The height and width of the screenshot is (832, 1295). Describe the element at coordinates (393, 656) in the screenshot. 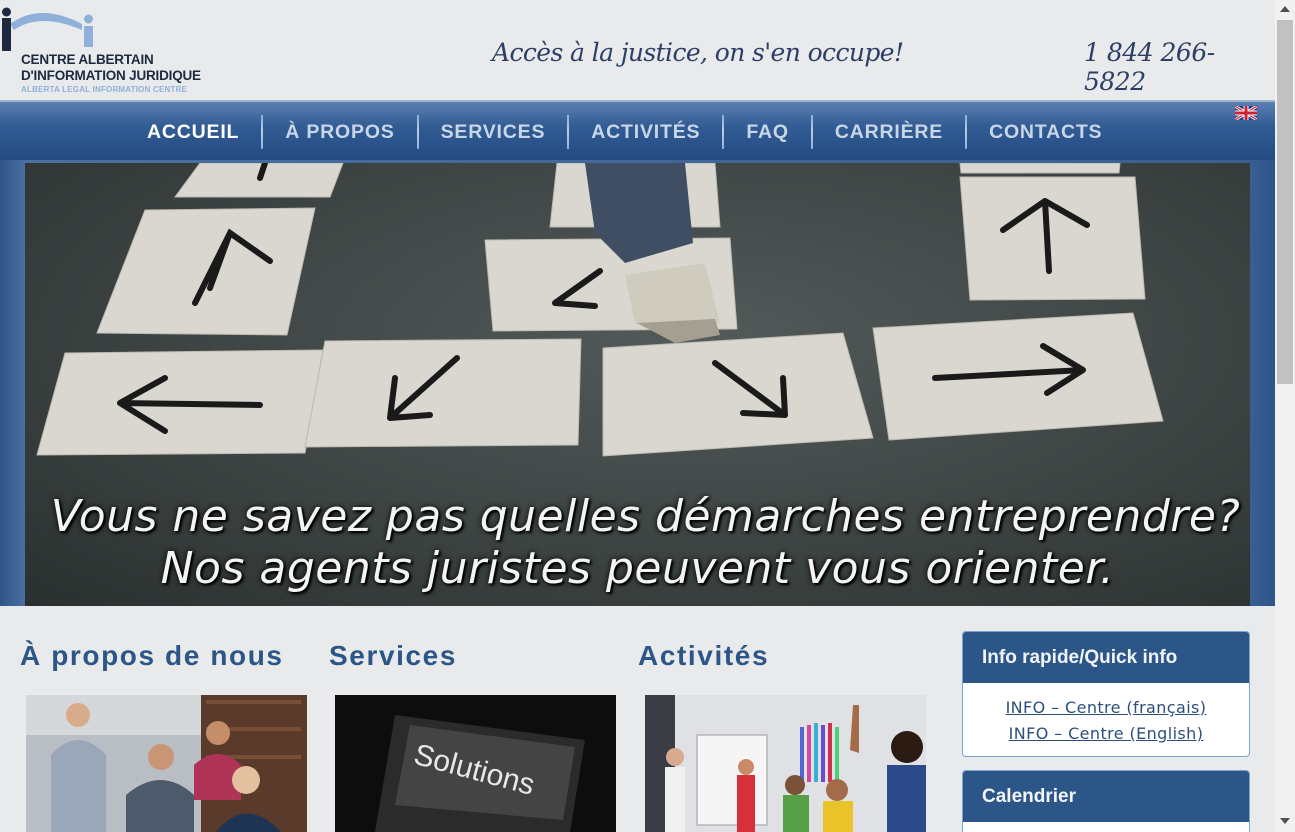

I see `section-title-services: Services` at that location.